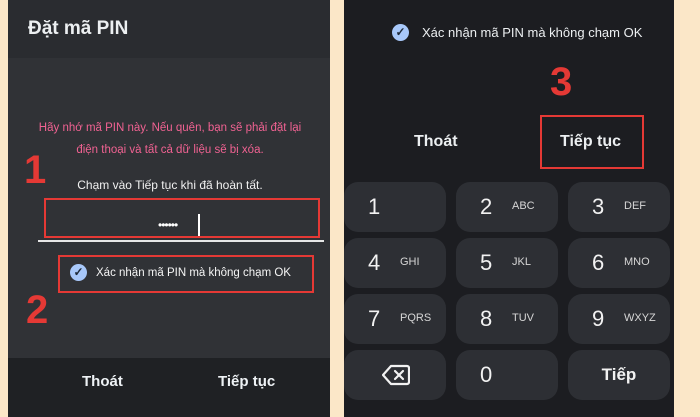  Describe the element at coordinates (170, 185) in the screenshot. I see `hint-text: Chạm vào Tiếp tục khi đã hoàn tất.` at that location.